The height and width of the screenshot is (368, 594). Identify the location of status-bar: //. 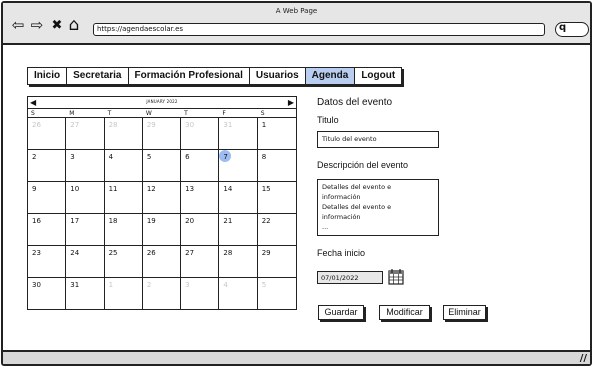
(296, 357).